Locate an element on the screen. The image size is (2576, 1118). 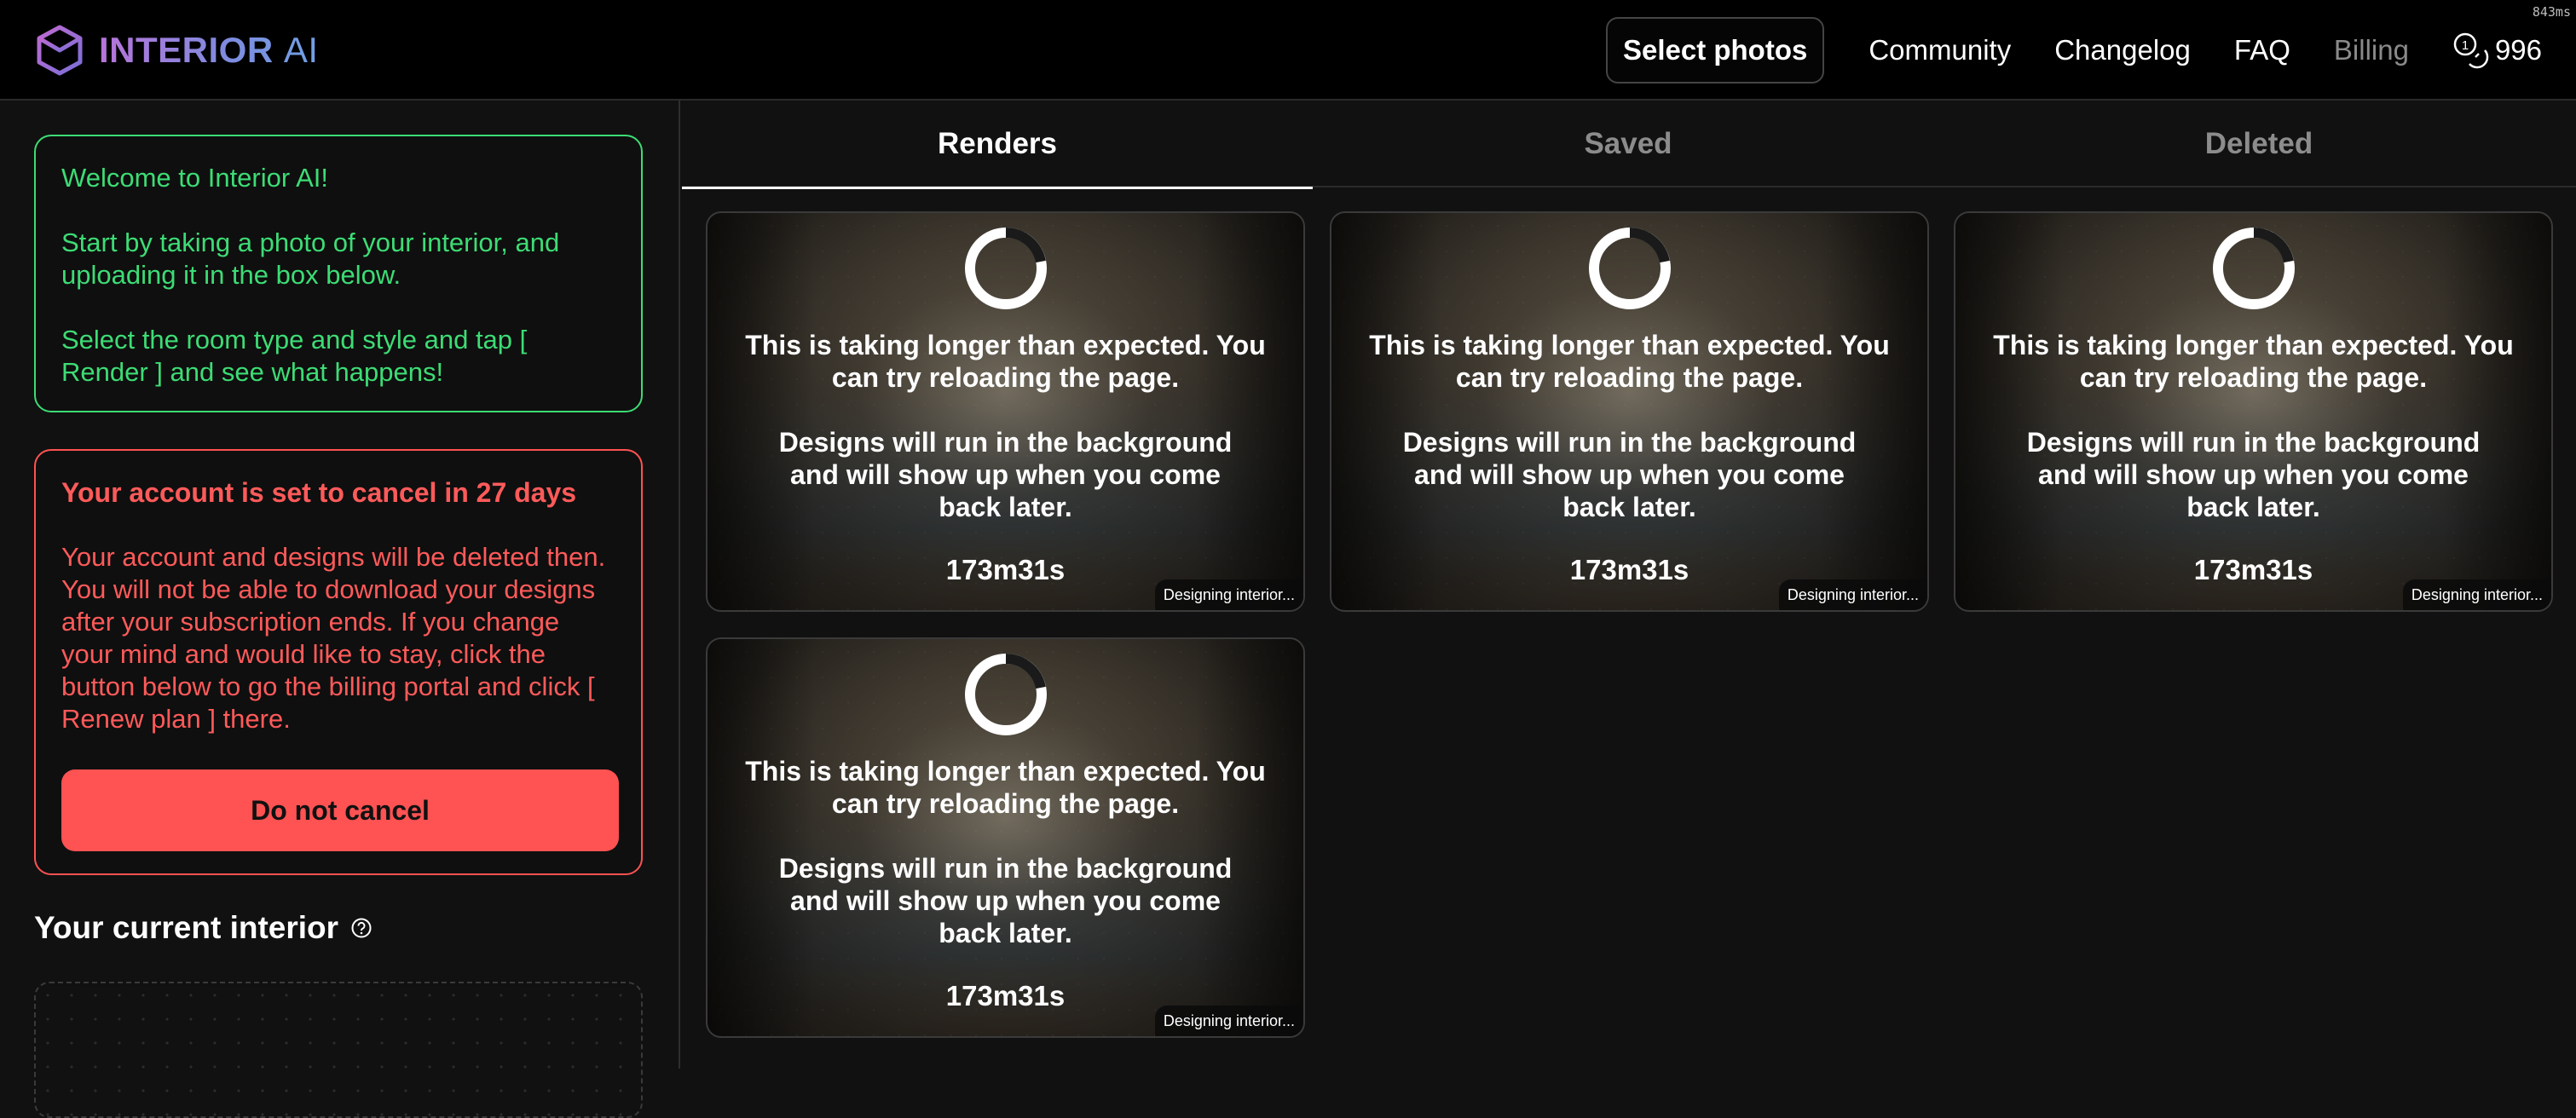
logo-text: INTERIOR AITM is located at coordinates (220, 50).